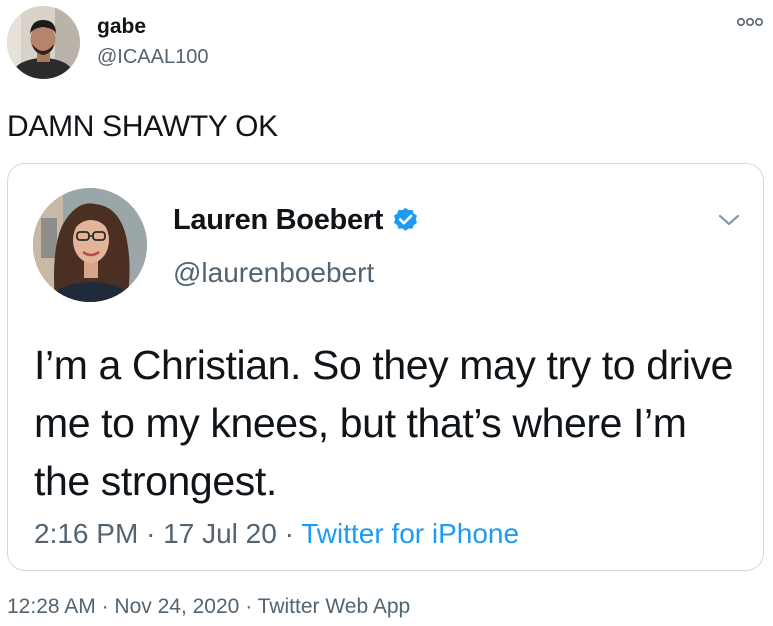 The image size is (773, 626). Describe the element at coordinates (278, 220) in the screenshot. I see `quoted-author-name: Lauren Boebert` at that location.